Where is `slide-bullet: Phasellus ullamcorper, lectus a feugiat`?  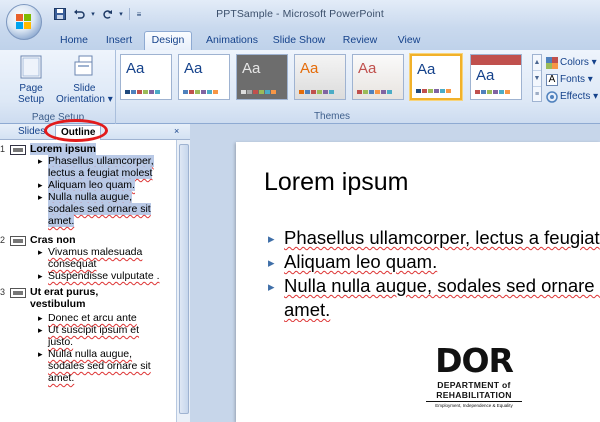 slide-bullet: Phasellus ullamcorper, lectus a feugiat is located at coordinates (434, 238).